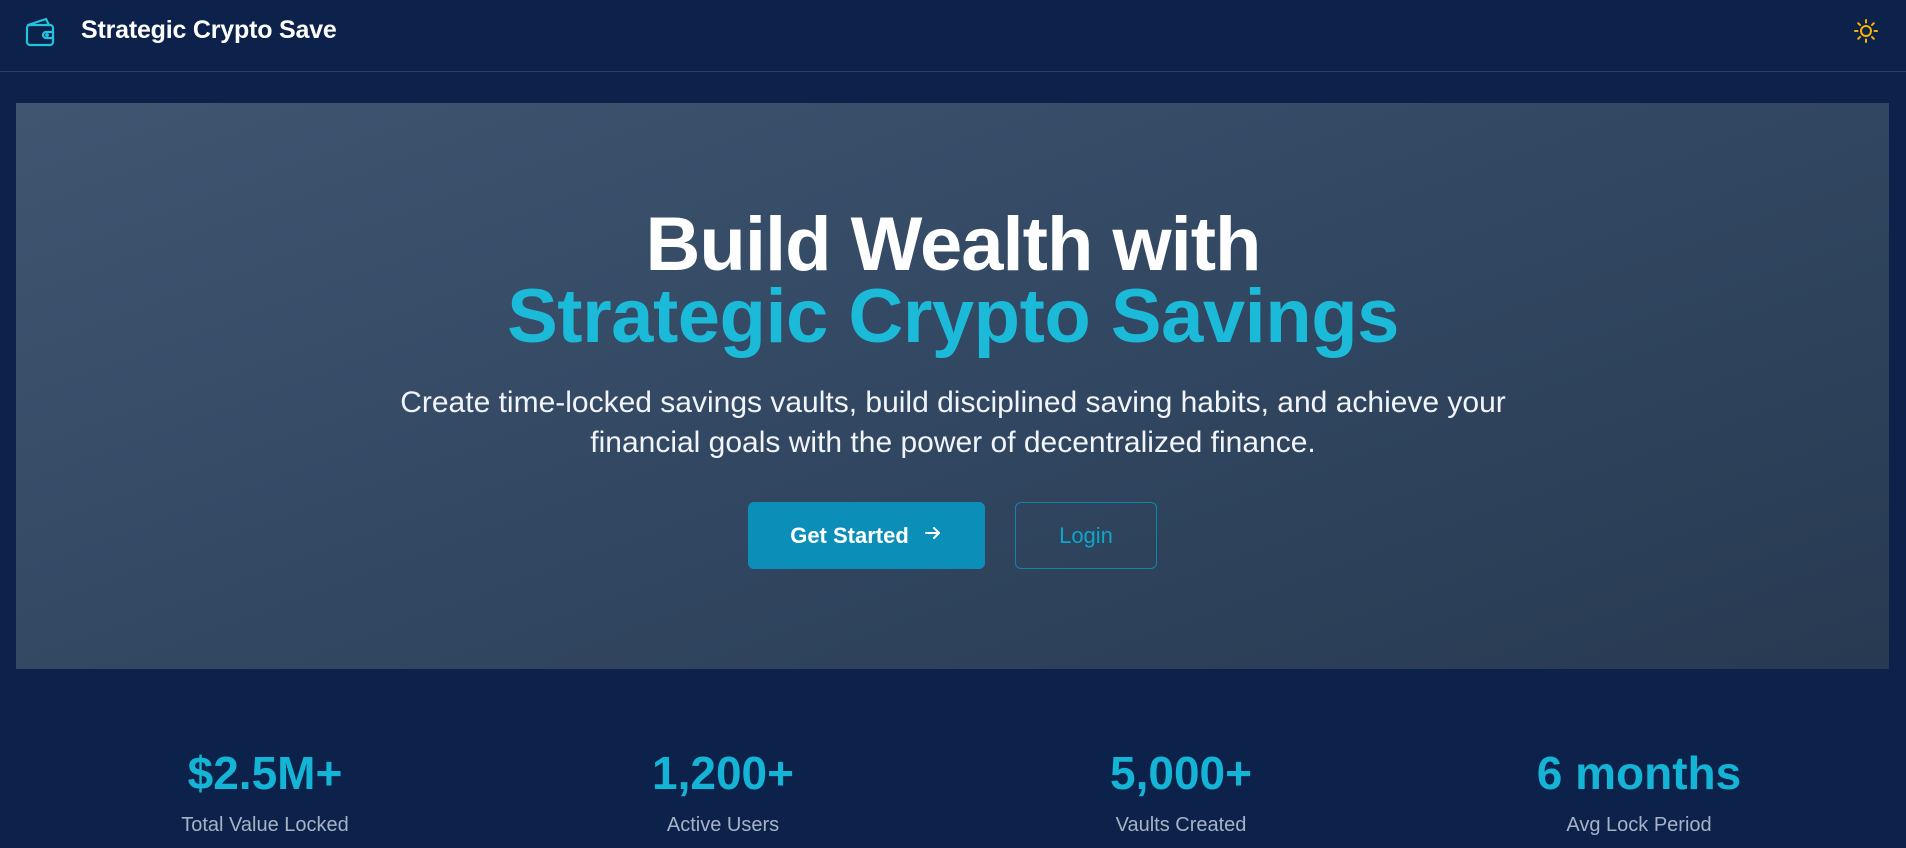 The width and height of the screenshot is (1906, 848). Describe the element at coordinates (1181, 773) in the screenshot. I see `stat-value: 5,000+` at that location.